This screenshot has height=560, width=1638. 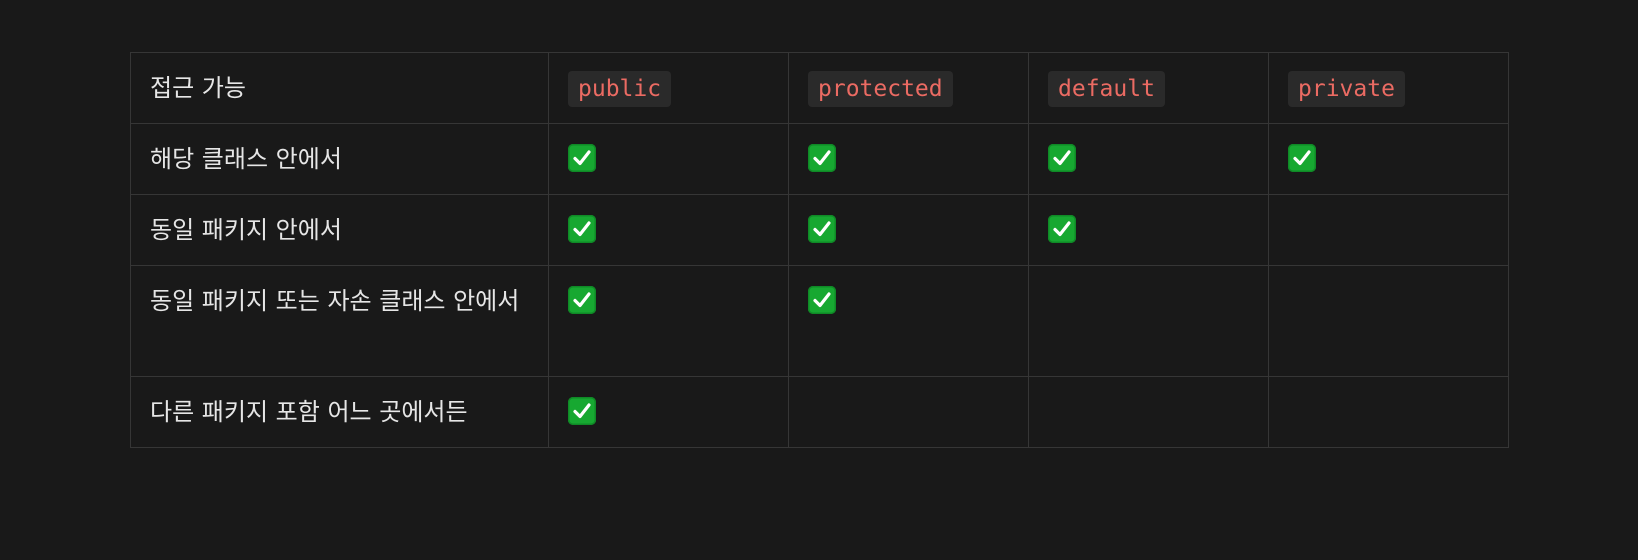 I want to click on table-header-row: 접근 가능 public protected default private, so click(x=819, y=88).